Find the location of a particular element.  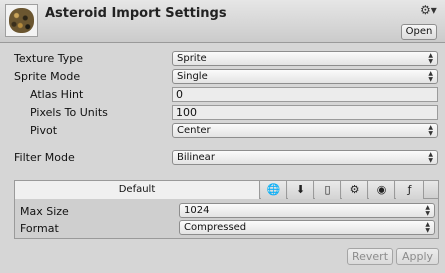

platform-tab-bar: Default 🌐 ⬇ ▯ ⚙ ◉ ƒ is located at coordinates (226, 190).